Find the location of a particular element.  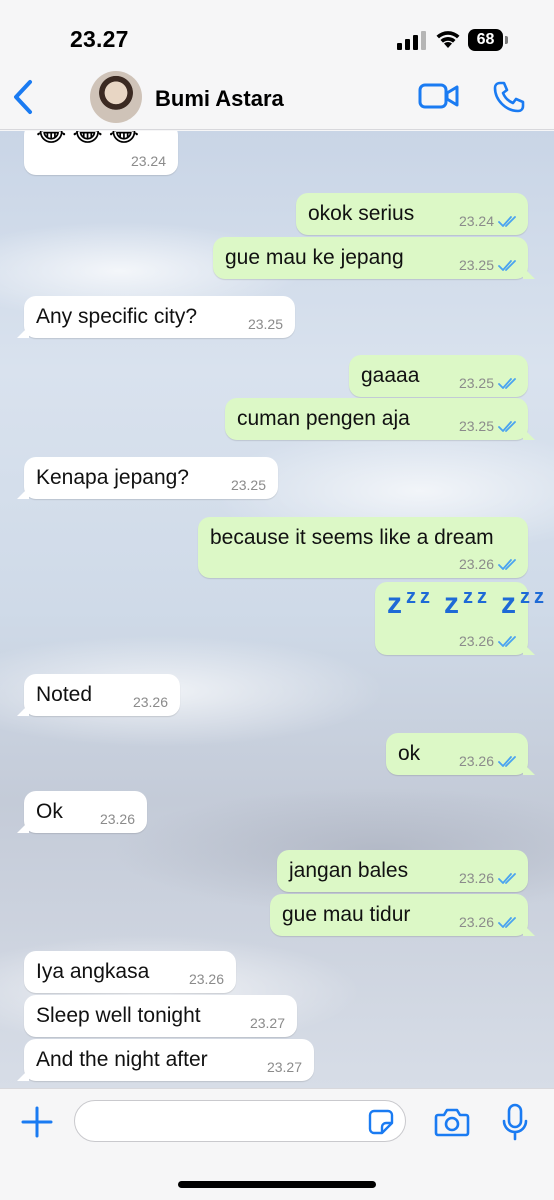

message-text: Ok is located at coordinates (49, 811).